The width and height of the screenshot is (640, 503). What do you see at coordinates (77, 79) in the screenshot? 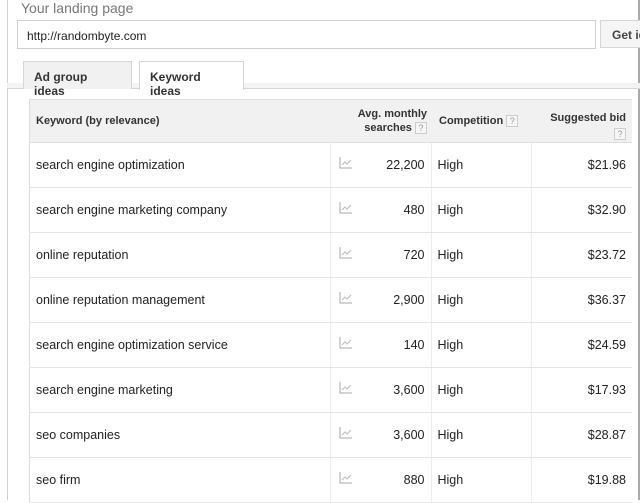
I see `tab-ad-group-ideas: Ad group ideas` at bounding box center [77, 79].